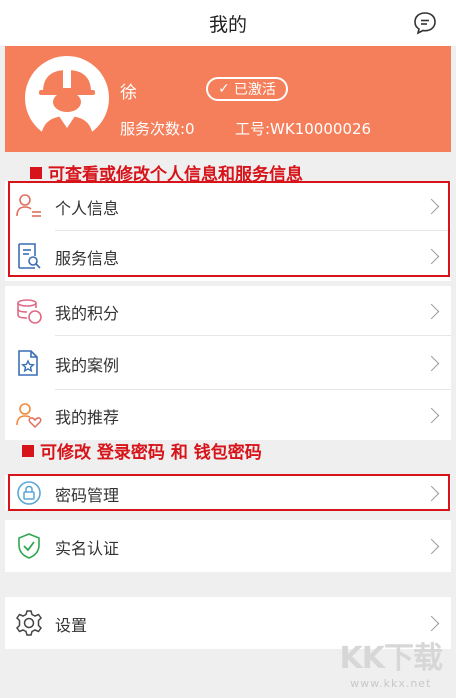  What do you see at coordinates (29, 546) in the screenshot?
I see `shield-check-icon` at bounding box center [29, 546].